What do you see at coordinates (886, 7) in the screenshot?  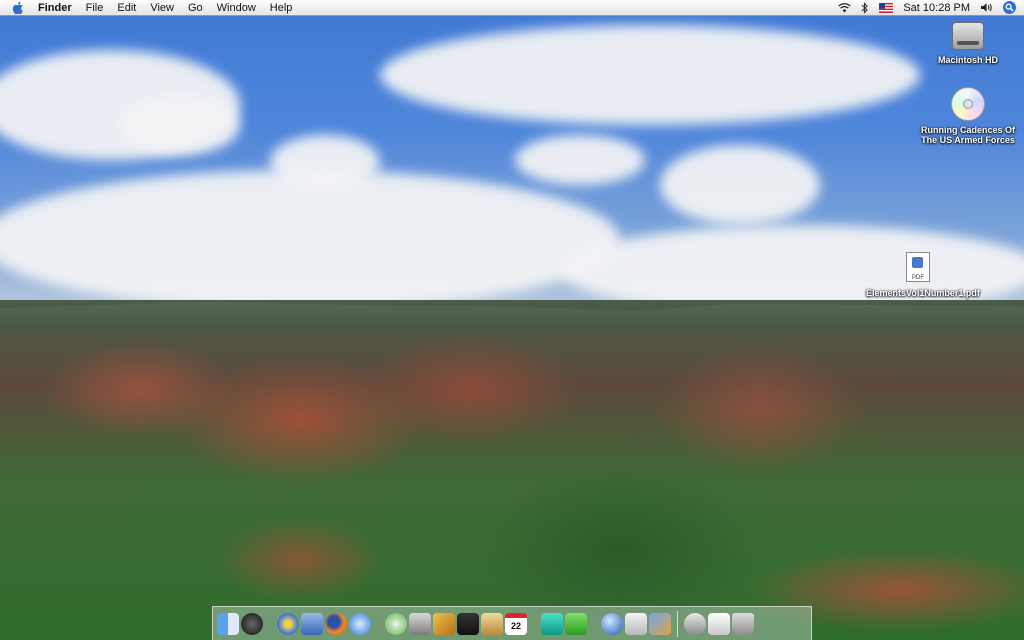 I see `us-flag-input-icon` at bounding box center [886, 7].